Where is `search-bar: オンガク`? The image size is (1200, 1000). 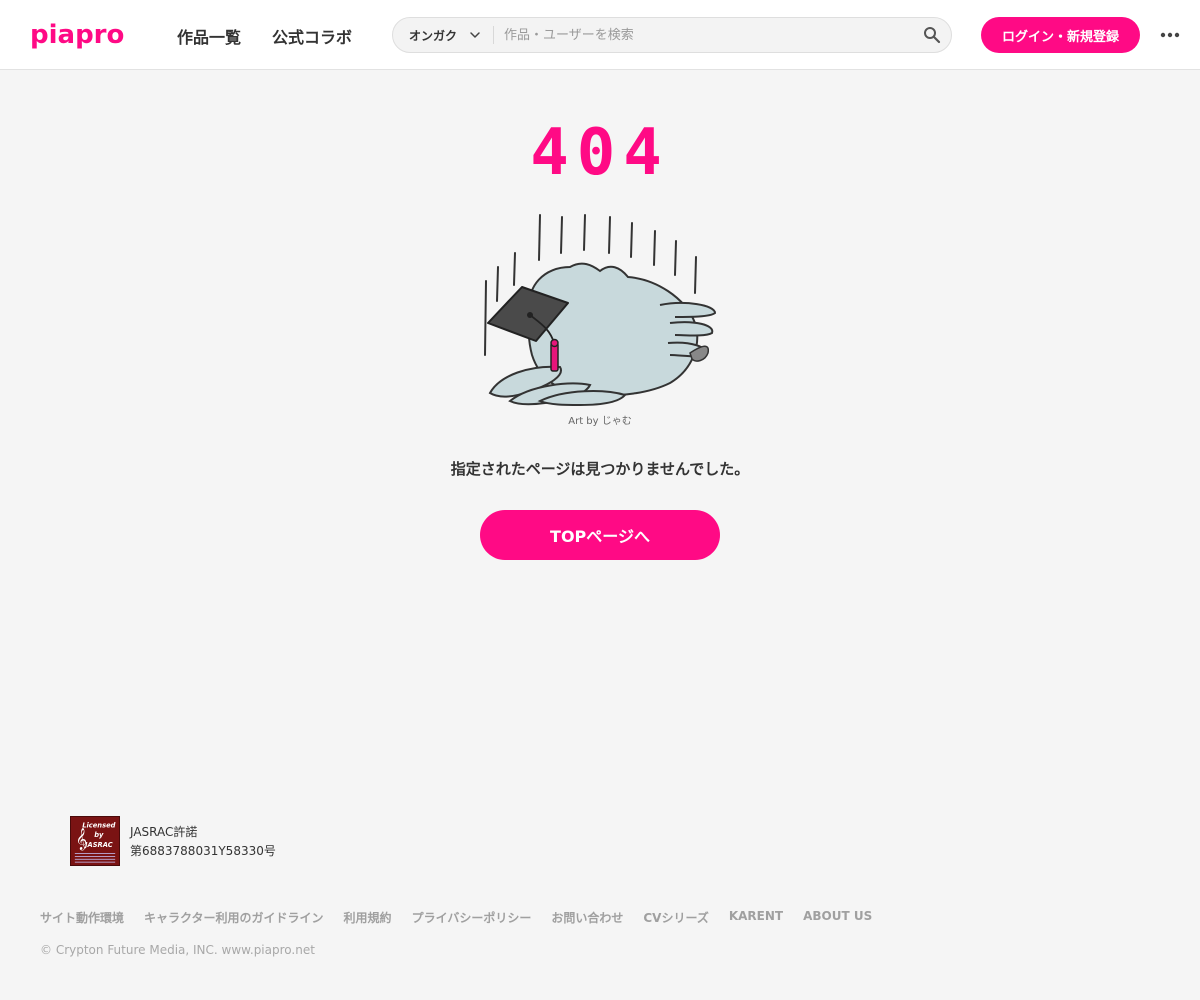 search-bar: オンガク is located at coordinates (672, 35).